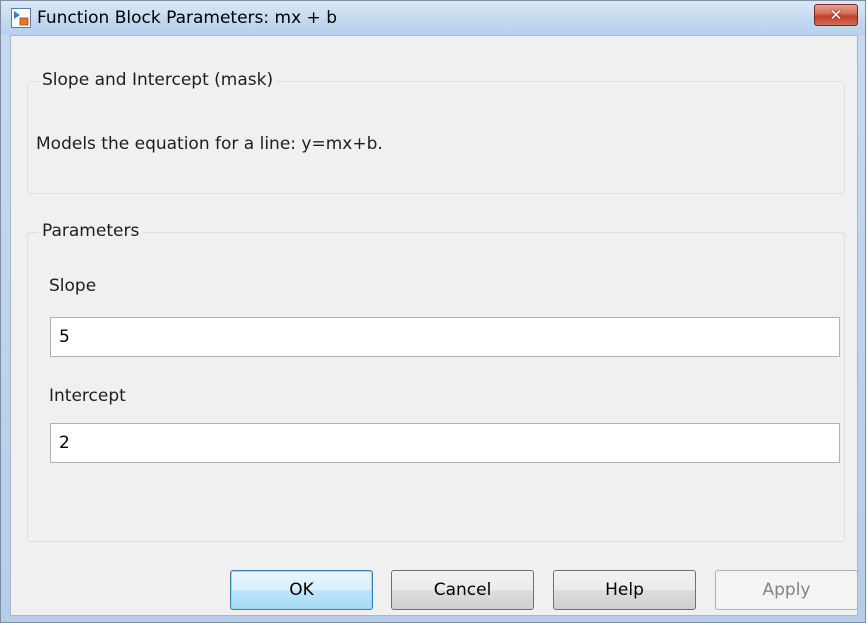  I want to click on intercept-label: Intercept, so click(87, 396).